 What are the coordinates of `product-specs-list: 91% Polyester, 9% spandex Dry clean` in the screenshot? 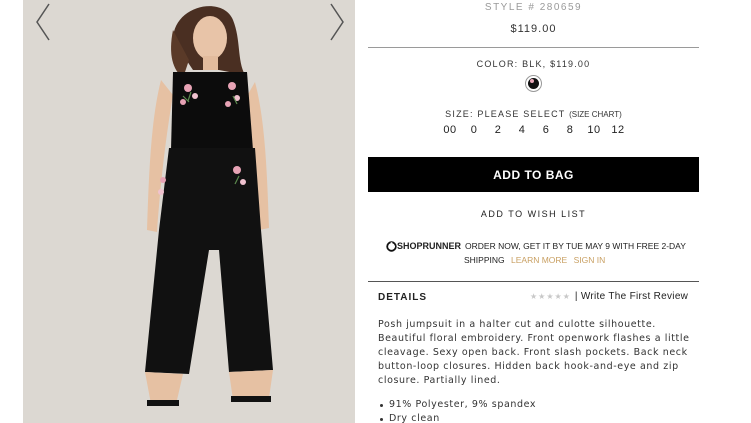 It's located at (536, 410).